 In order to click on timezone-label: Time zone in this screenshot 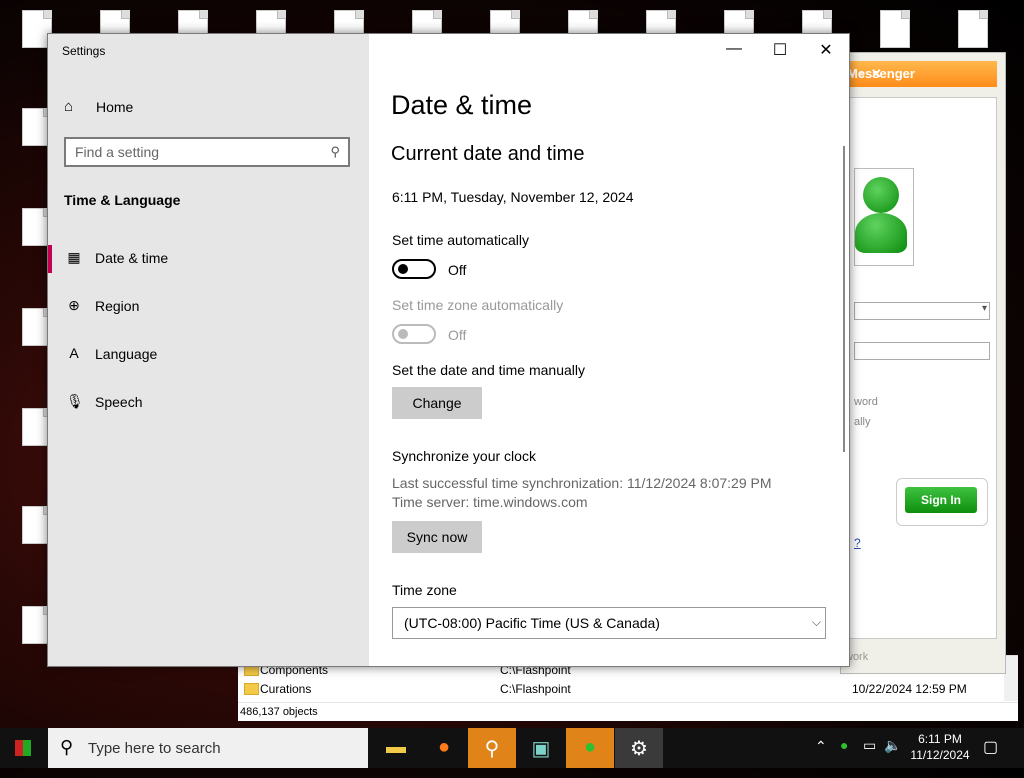, I will do `click(424, 590)`.